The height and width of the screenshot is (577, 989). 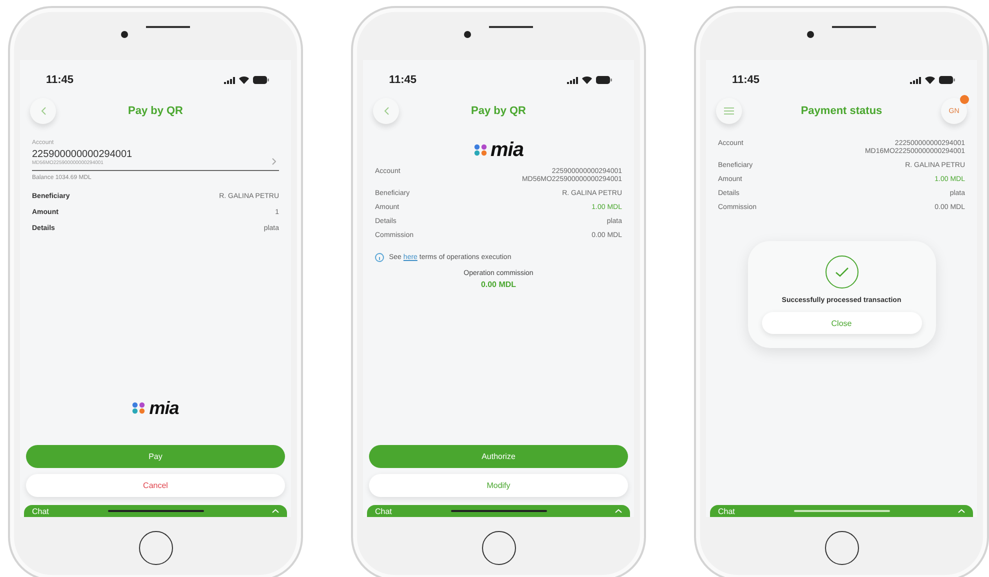 I want to click on chevron-right-icon, so click(x=274, y=161).